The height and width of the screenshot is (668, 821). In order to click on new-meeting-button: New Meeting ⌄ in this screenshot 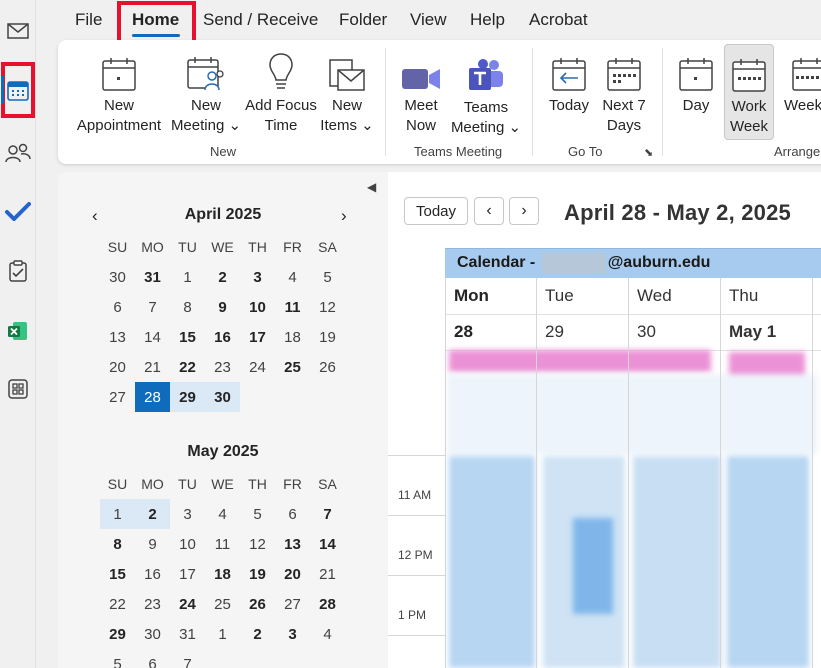, I will do `click(206, 92)`.